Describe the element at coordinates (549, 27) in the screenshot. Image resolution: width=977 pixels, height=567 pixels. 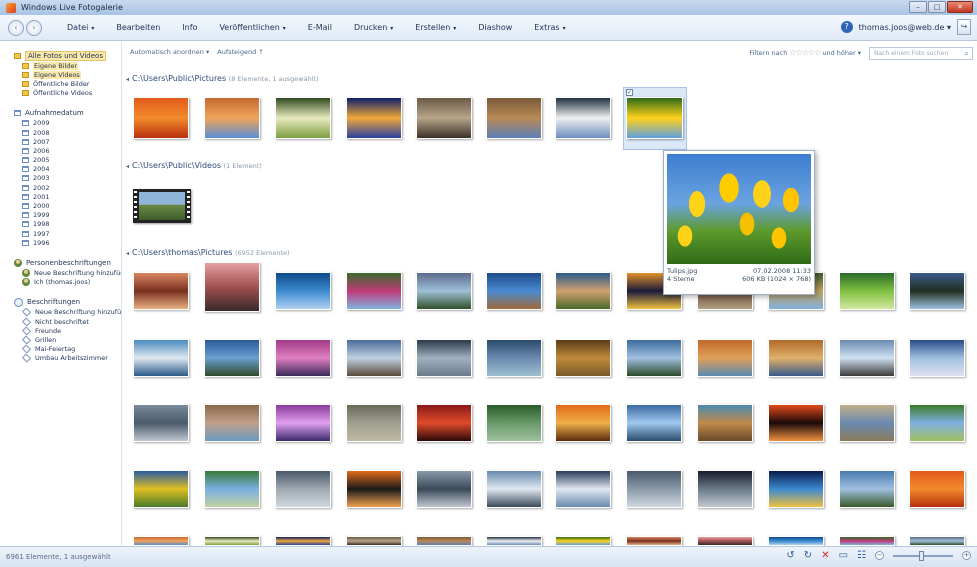
I see `menu-item: Extras ▾` at that location.